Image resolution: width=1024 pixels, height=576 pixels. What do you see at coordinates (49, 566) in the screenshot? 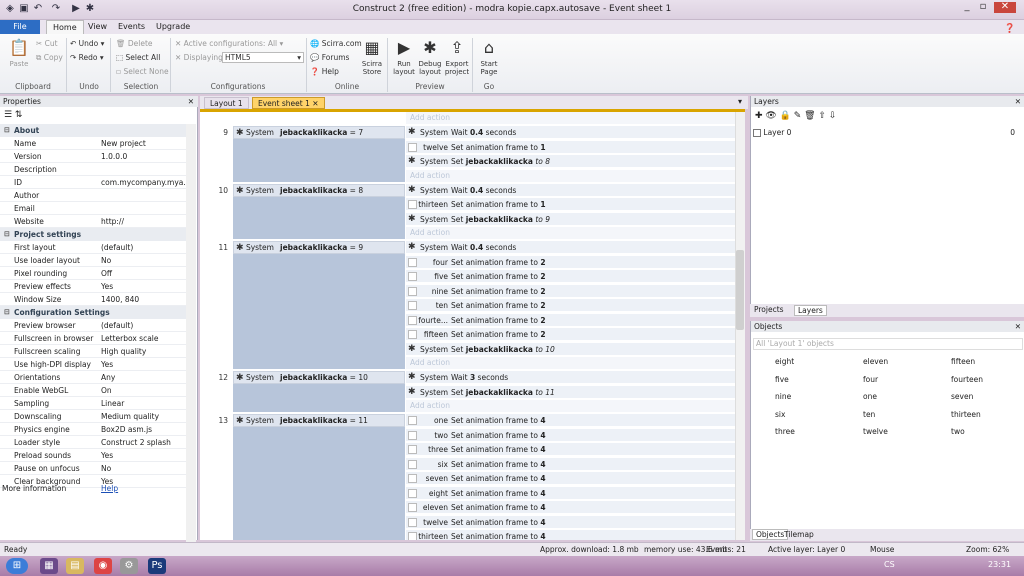
I see `taskbar-app-icon: ▦` at bounding box center [49, 566].